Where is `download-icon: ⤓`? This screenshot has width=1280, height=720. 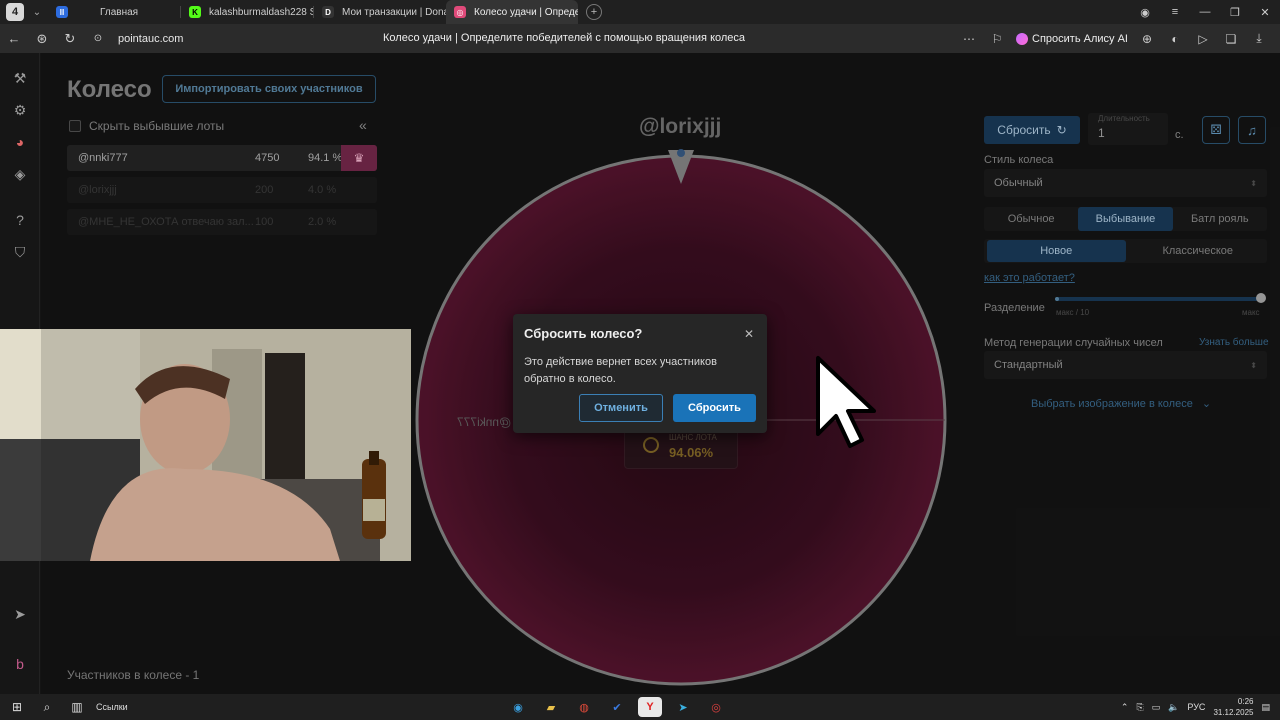 download-icon: ⤓ is located at coordinates (1259, 38).